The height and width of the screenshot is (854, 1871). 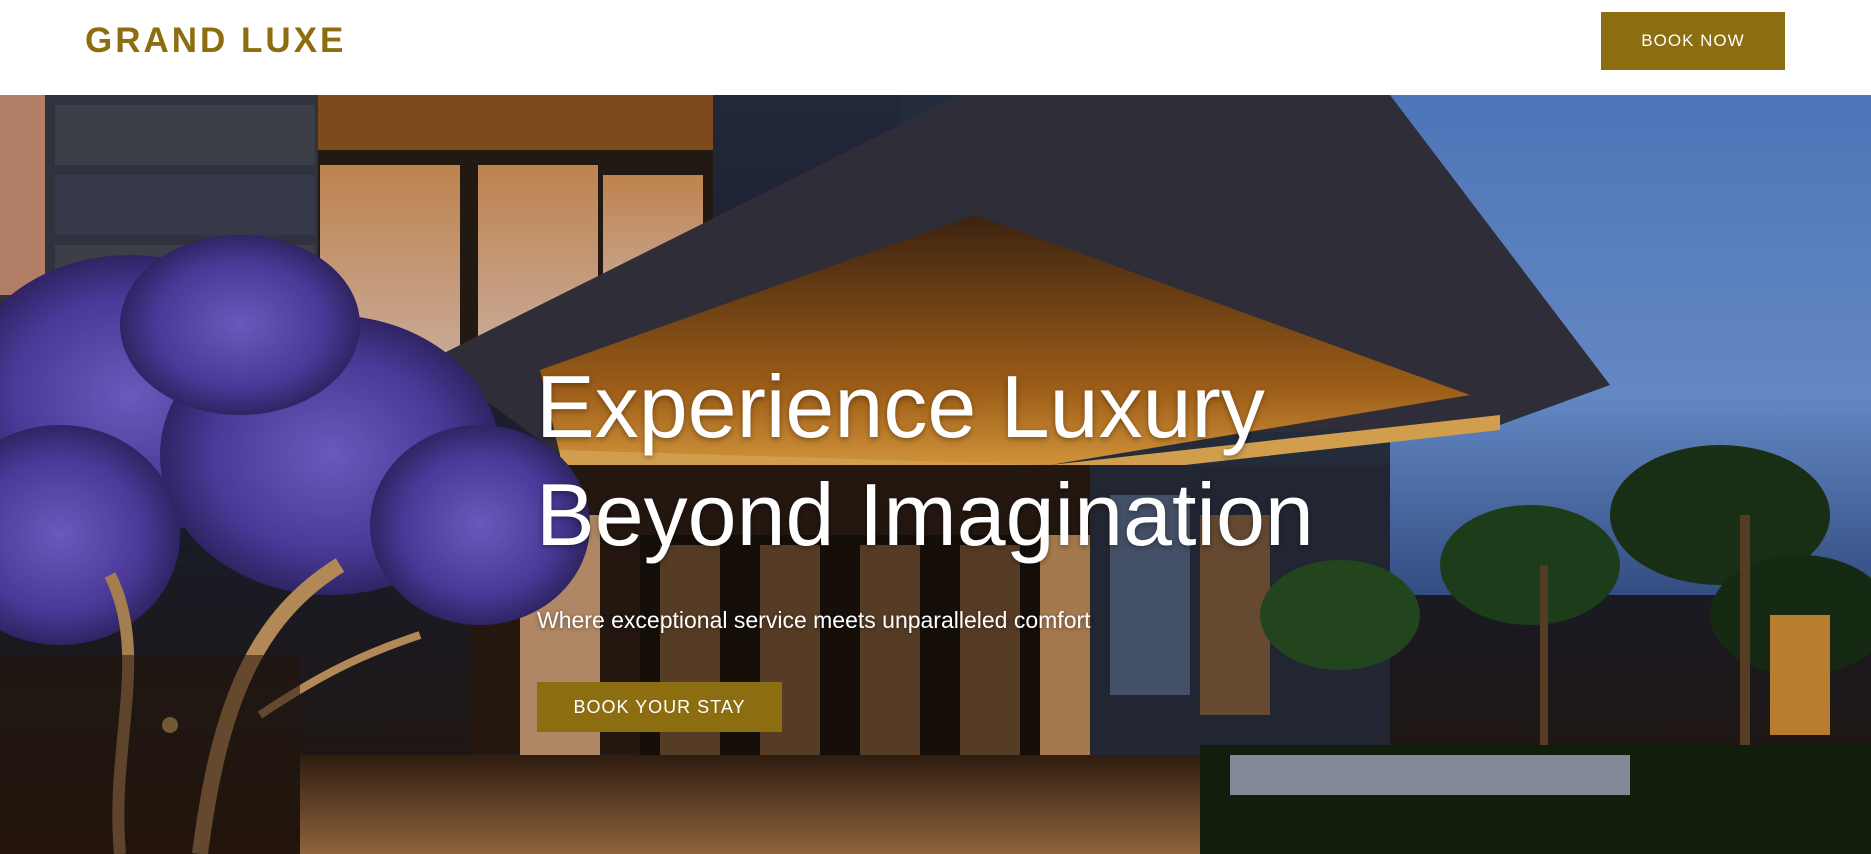 I want to click on hero-title-line-1: Experience Luxury, so click(x=900, y=406).